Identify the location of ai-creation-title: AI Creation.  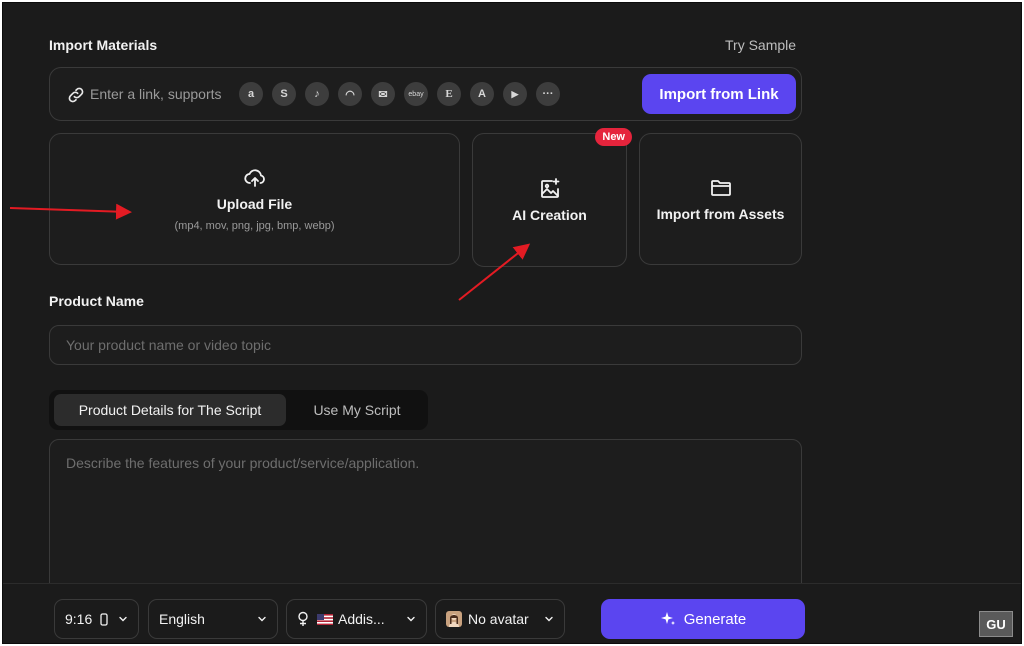
(549, 215).